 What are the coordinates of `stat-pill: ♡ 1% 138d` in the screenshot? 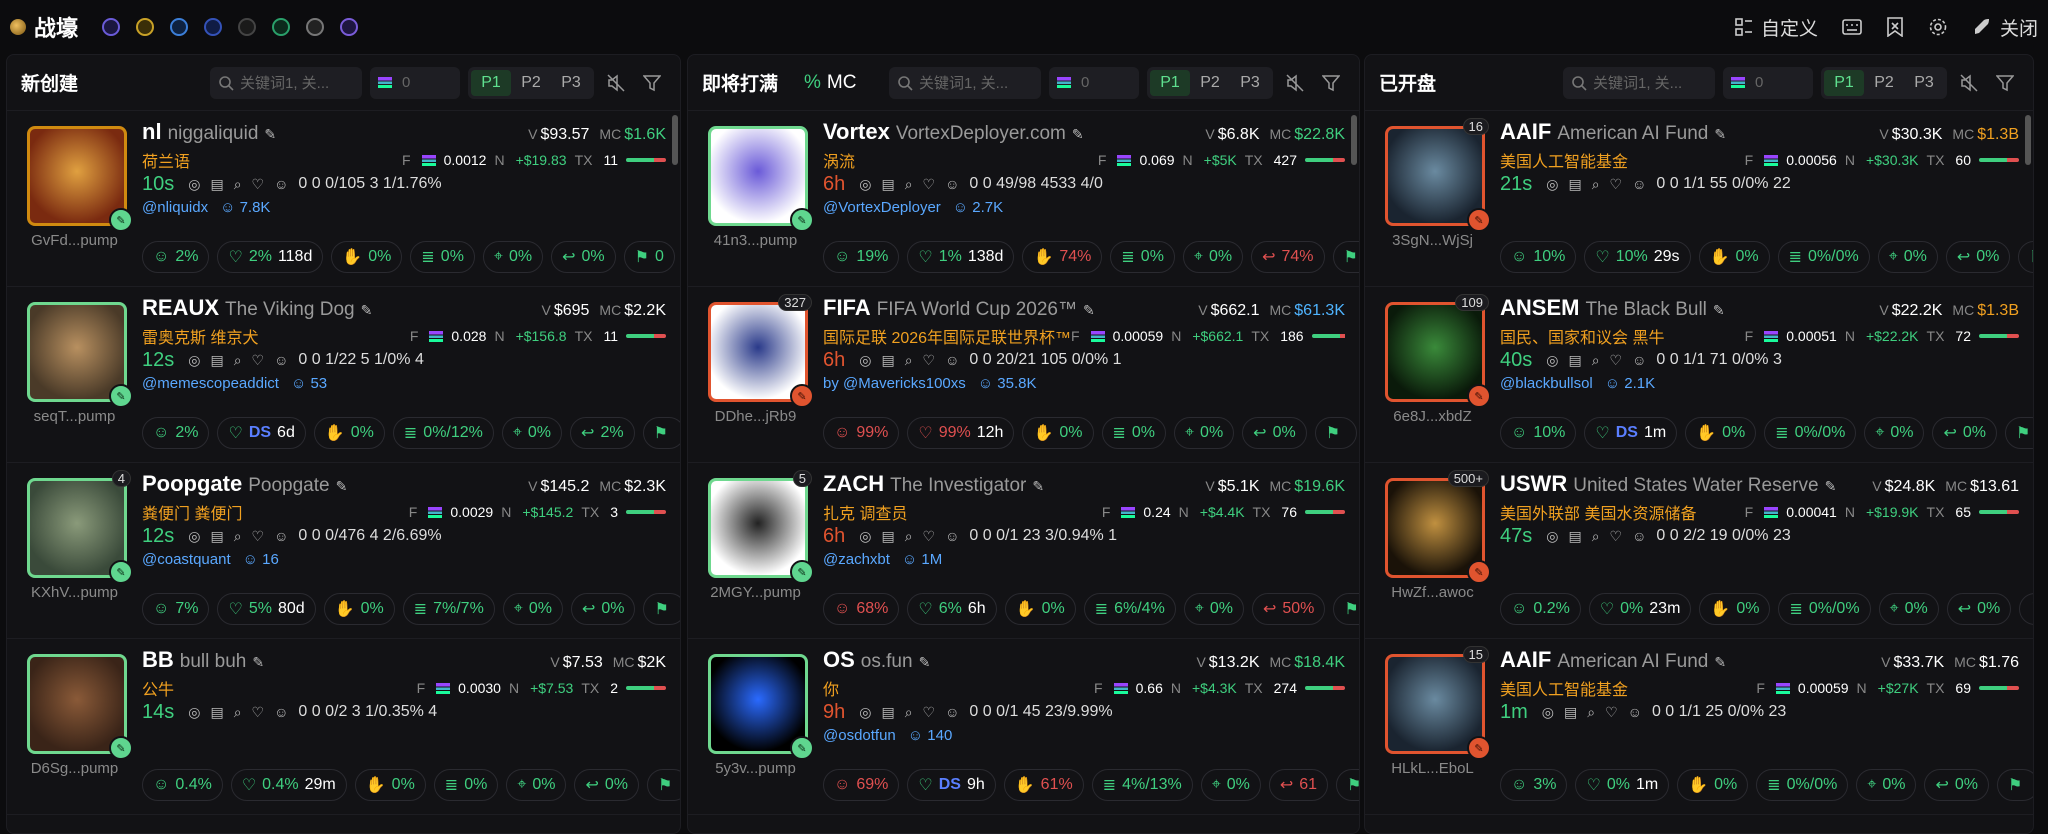 It's located at (961, 257).